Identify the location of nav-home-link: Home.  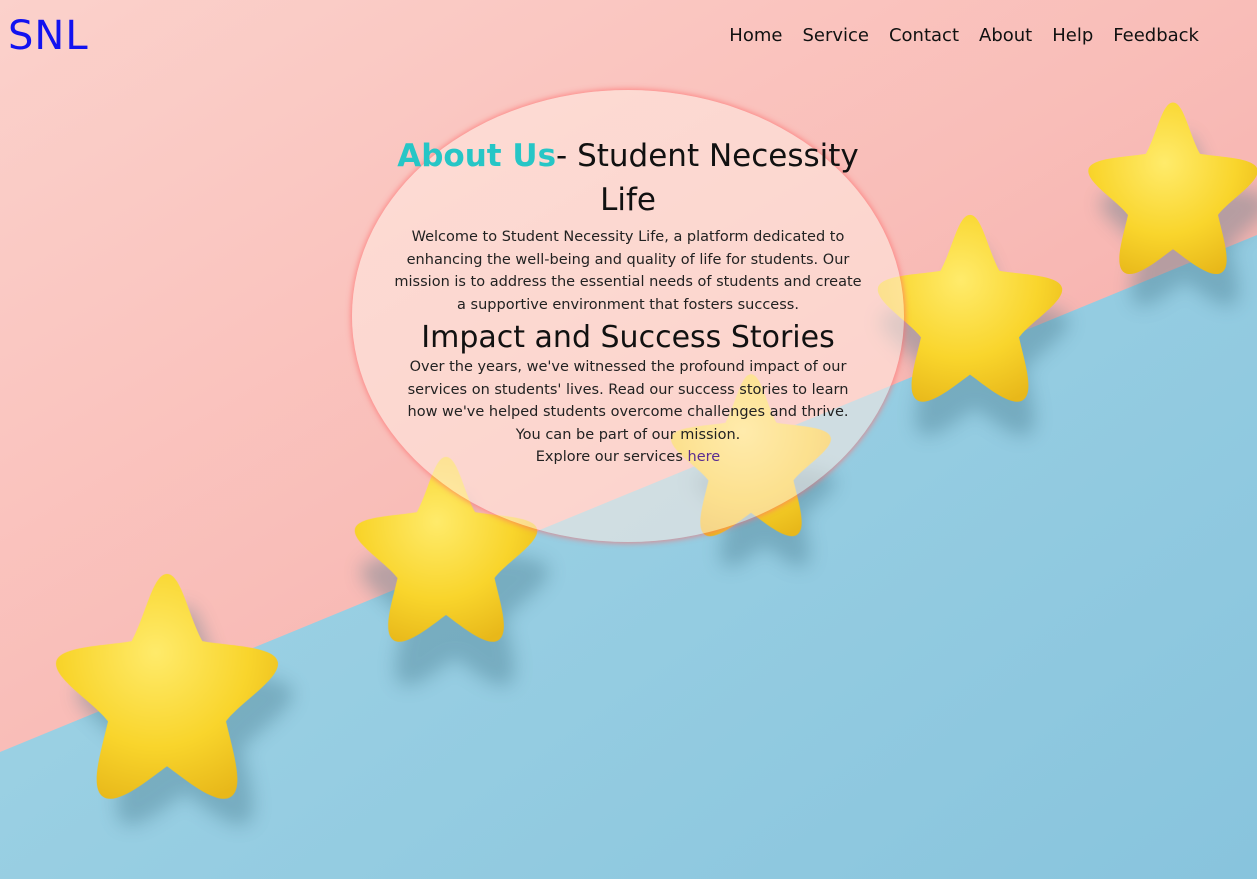
(755, 36).